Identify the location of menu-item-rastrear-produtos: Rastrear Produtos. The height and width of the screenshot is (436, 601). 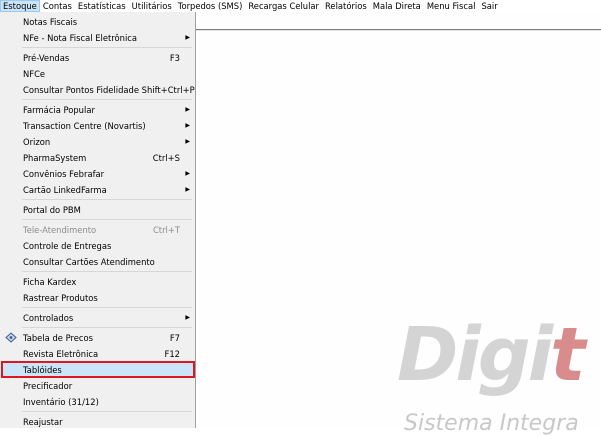
(98, 297).